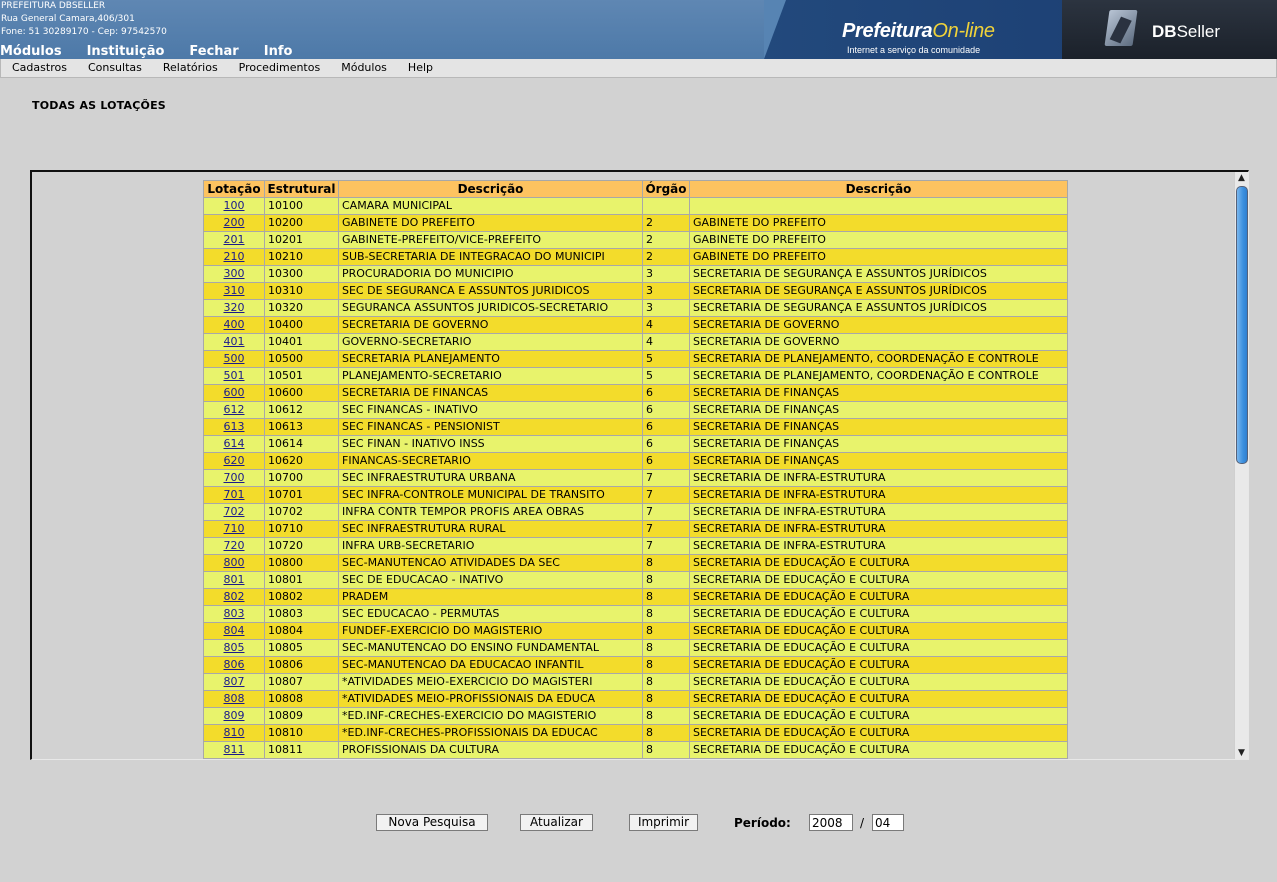 Image resolution: width=1277 pixels, height=882 pixels. Describe the element at coordinates (490, 699) in the screenshot. I see `cell-descricao: *ATIVIDADES MEIO-PROFISSIONAIS DA EDUCA` at that location.